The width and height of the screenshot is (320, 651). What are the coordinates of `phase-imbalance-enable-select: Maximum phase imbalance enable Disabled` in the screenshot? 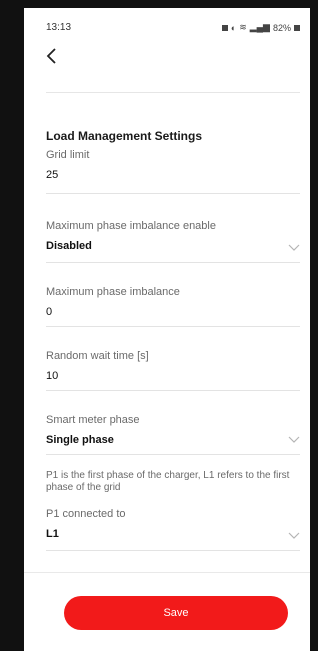 It's located at (173, 241).